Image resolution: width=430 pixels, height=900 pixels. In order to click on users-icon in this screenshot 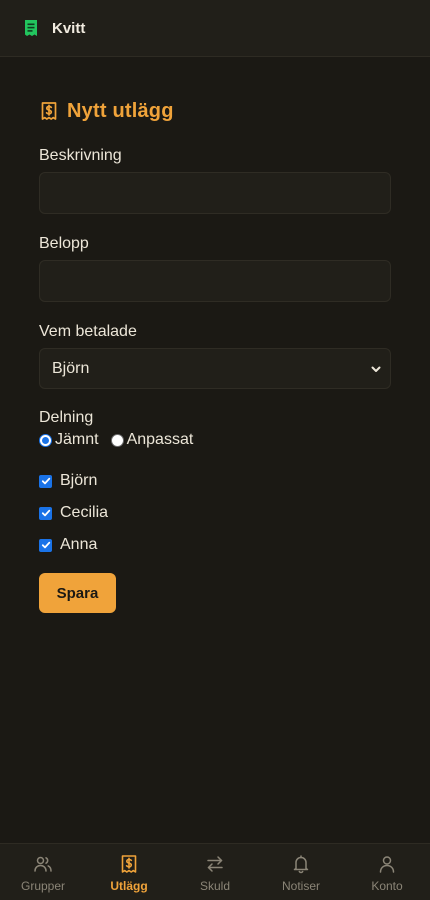, I will do `click(43, 864)`.